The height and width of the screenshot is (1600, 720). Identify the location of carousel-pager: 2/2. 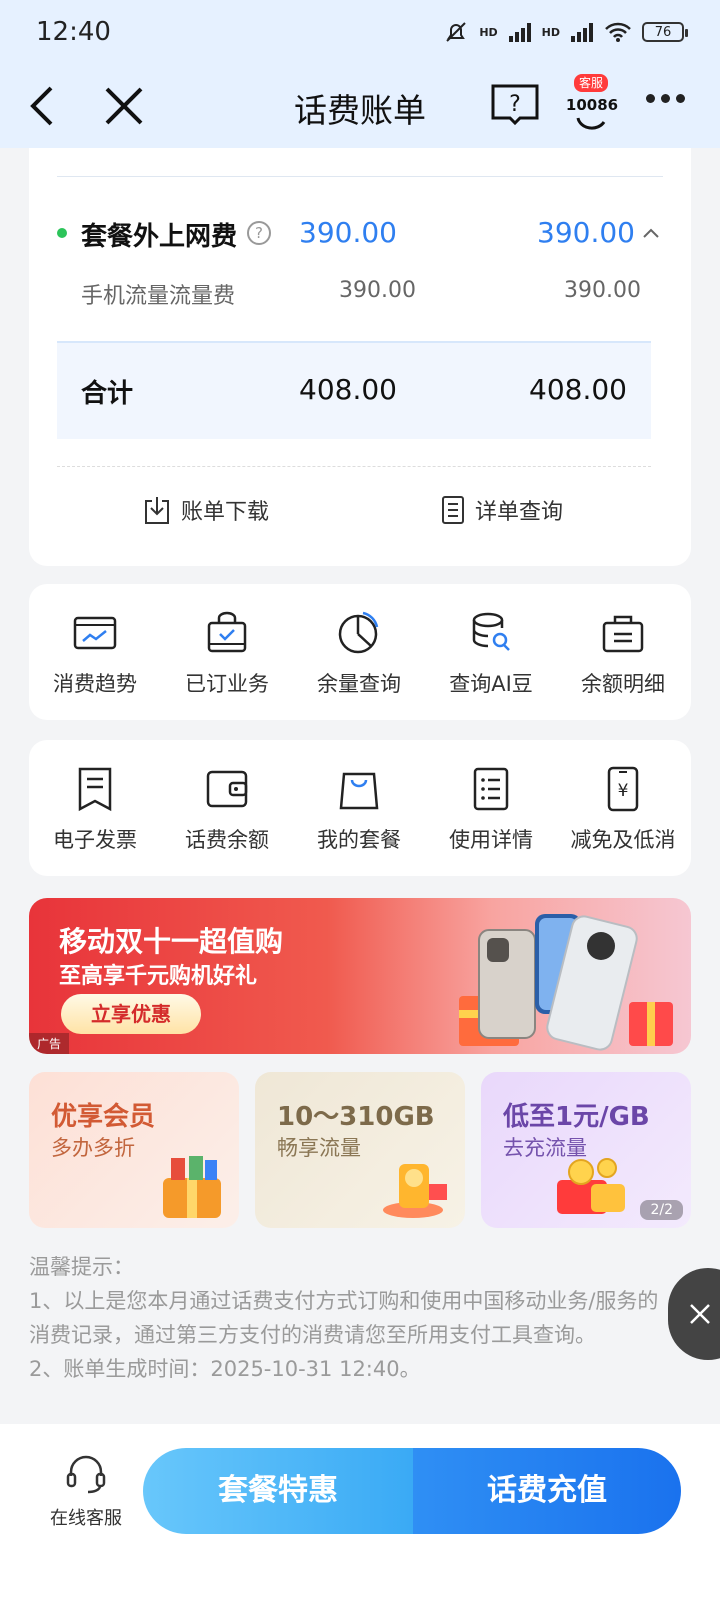
(661, 1210).